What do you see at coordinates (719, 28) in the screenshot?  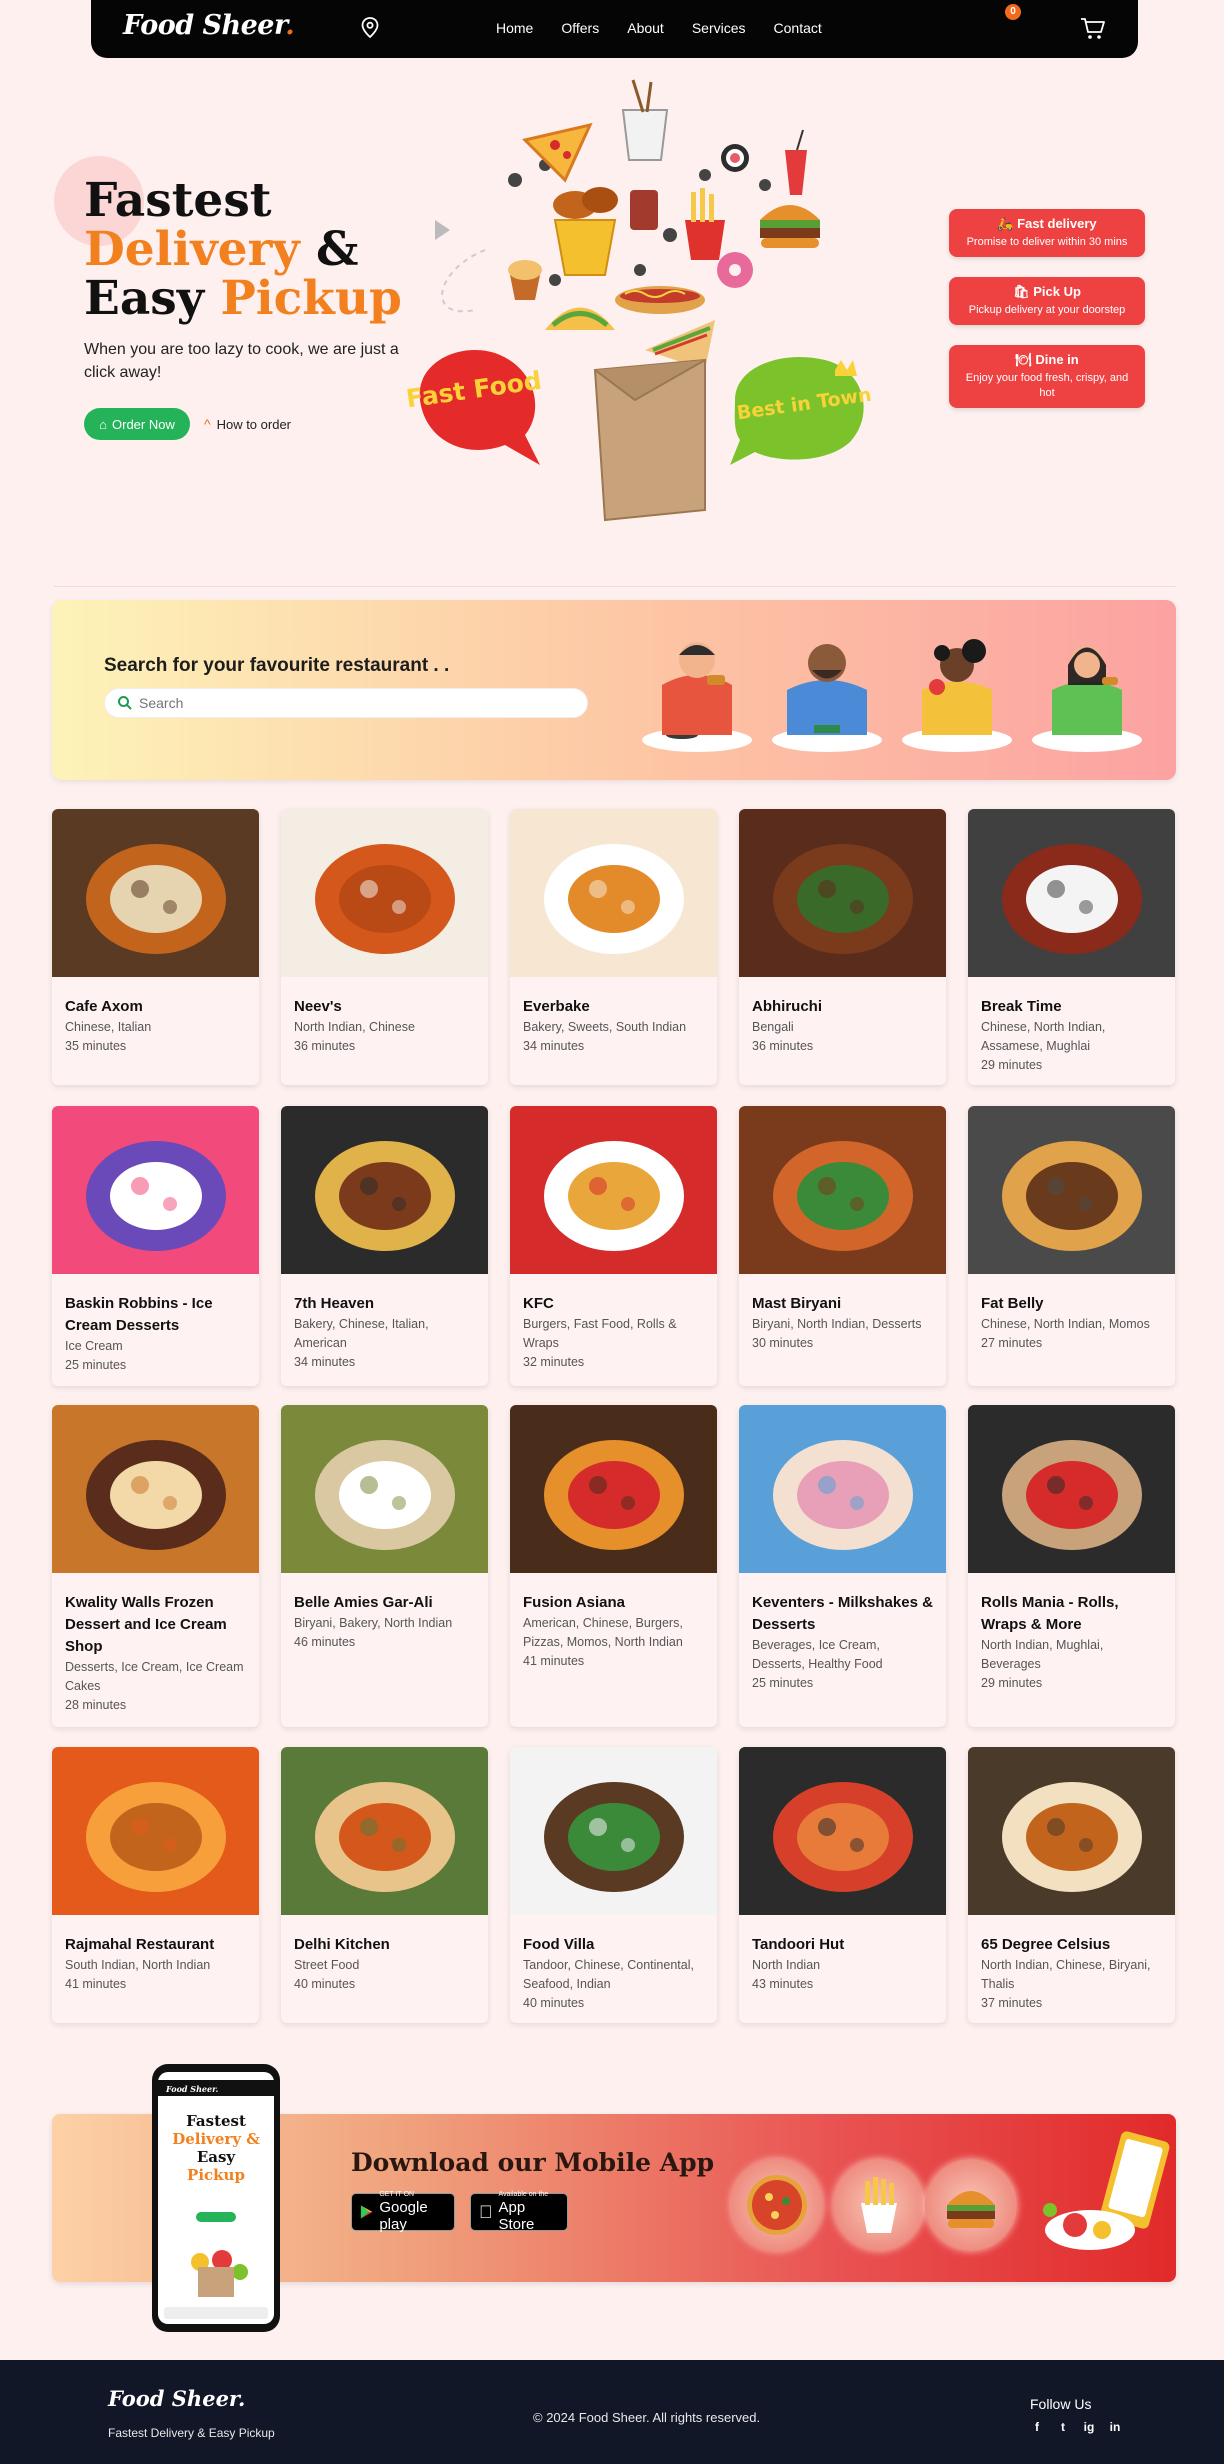 I see `nav-services: Services` at bounding box center [719, 28].